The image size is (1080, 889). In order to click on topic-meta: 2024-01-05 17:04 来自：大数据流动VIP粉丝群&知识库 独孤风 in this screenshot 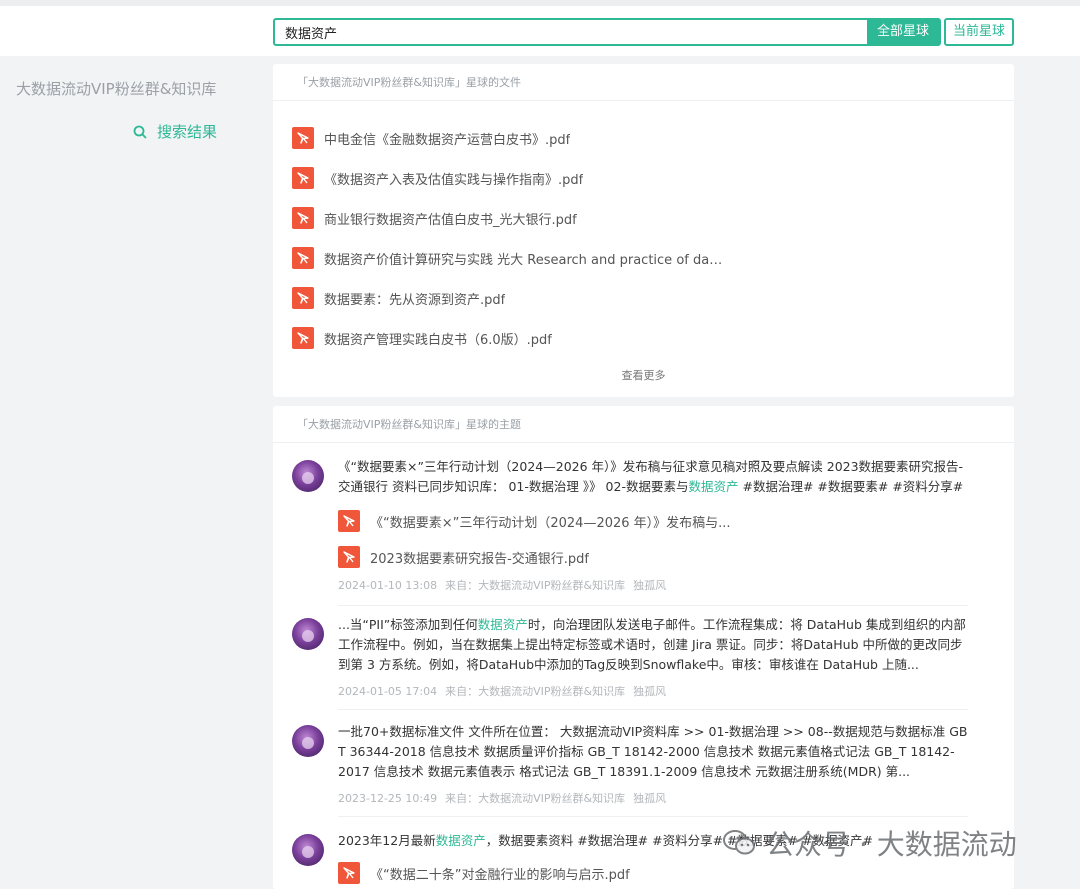, I will do `click(653, 691)`.